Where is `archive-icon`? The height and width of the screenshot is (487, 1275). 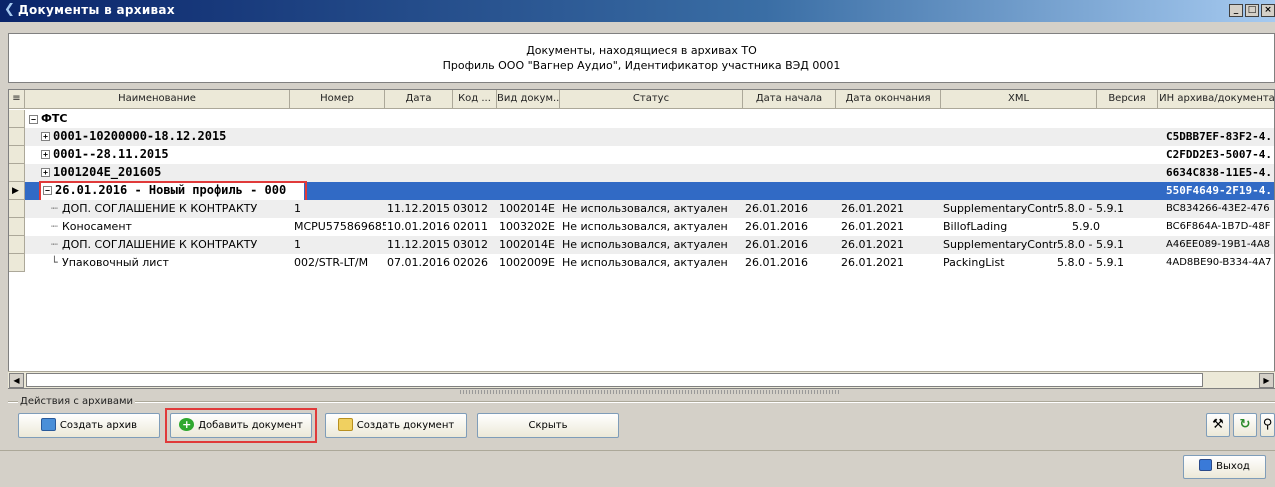
archive-icon is located at coordinates (48, 424).